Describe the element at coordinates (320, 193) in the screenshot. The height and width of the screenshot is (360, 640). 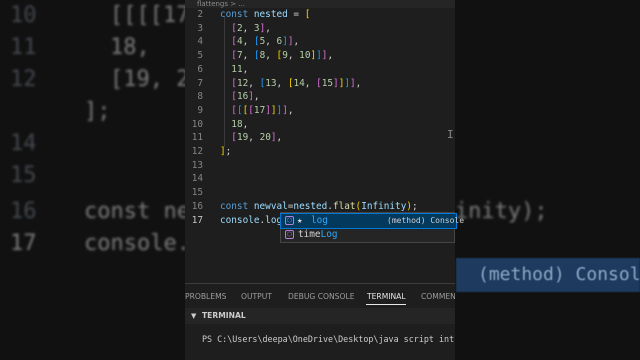
I see `code-line: 15` at that location.